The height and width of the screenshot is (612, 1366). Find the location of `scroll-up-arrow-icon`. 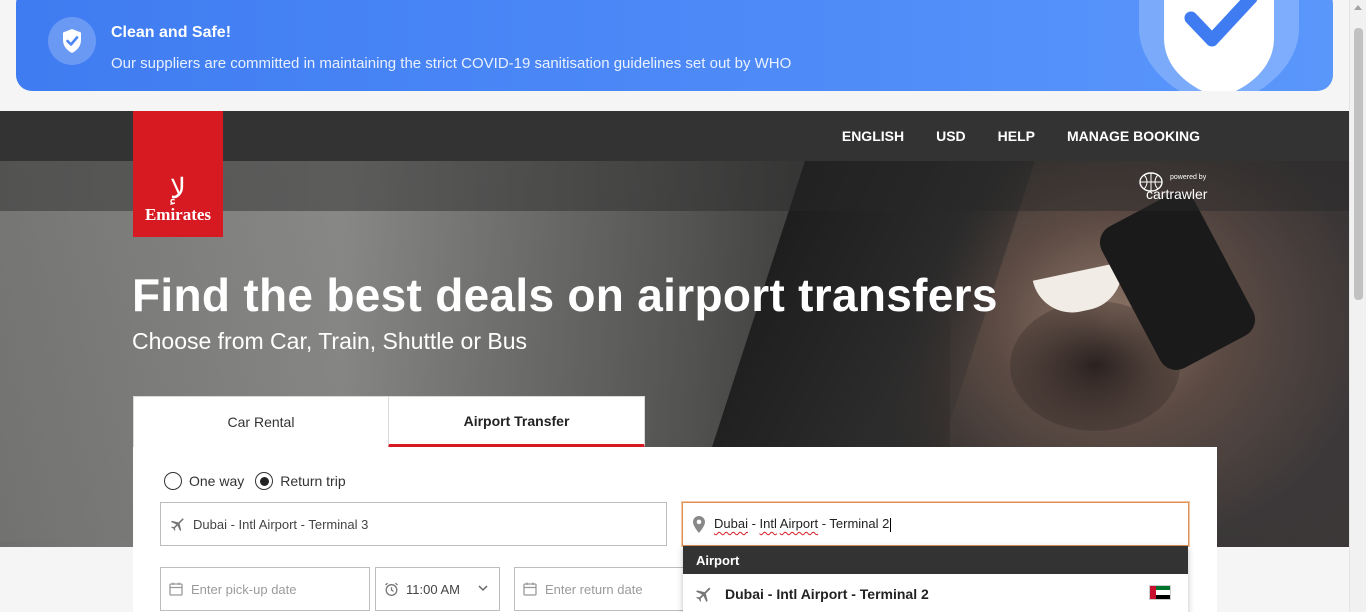

scroll-up-arrow-icon is located at coordinates (1358, 7).